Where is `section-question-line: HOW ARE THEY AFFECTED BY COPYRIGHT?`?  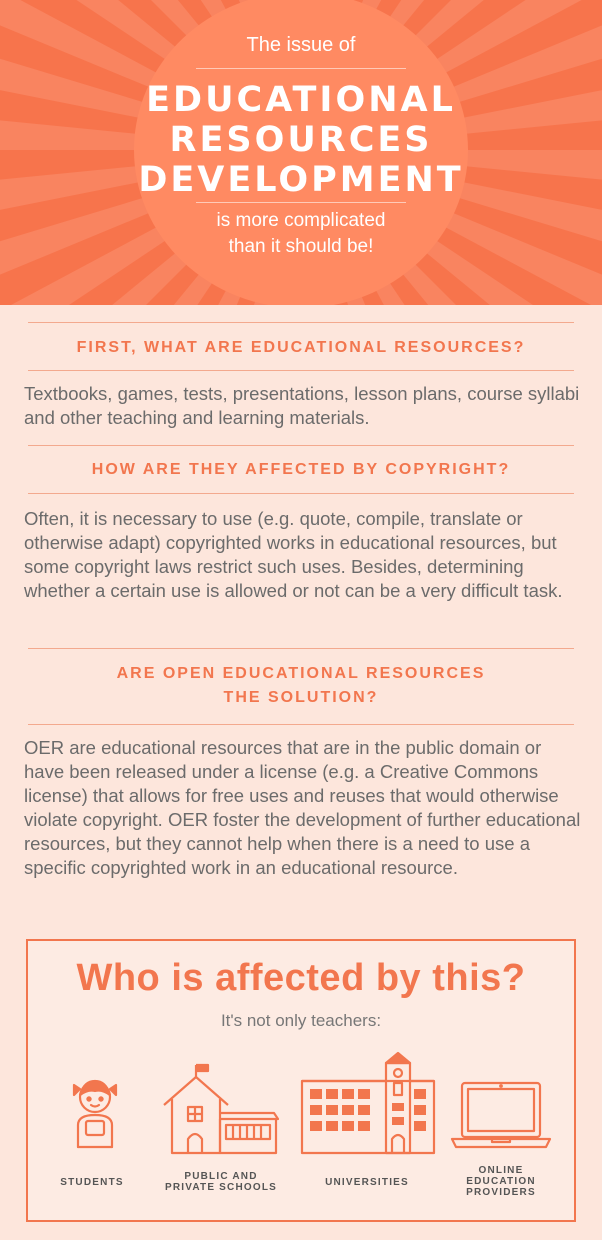
section-question-line: HOW ARE THEY AFFECTED BY COPYRIGHT? is located at coordinates (301, 469).